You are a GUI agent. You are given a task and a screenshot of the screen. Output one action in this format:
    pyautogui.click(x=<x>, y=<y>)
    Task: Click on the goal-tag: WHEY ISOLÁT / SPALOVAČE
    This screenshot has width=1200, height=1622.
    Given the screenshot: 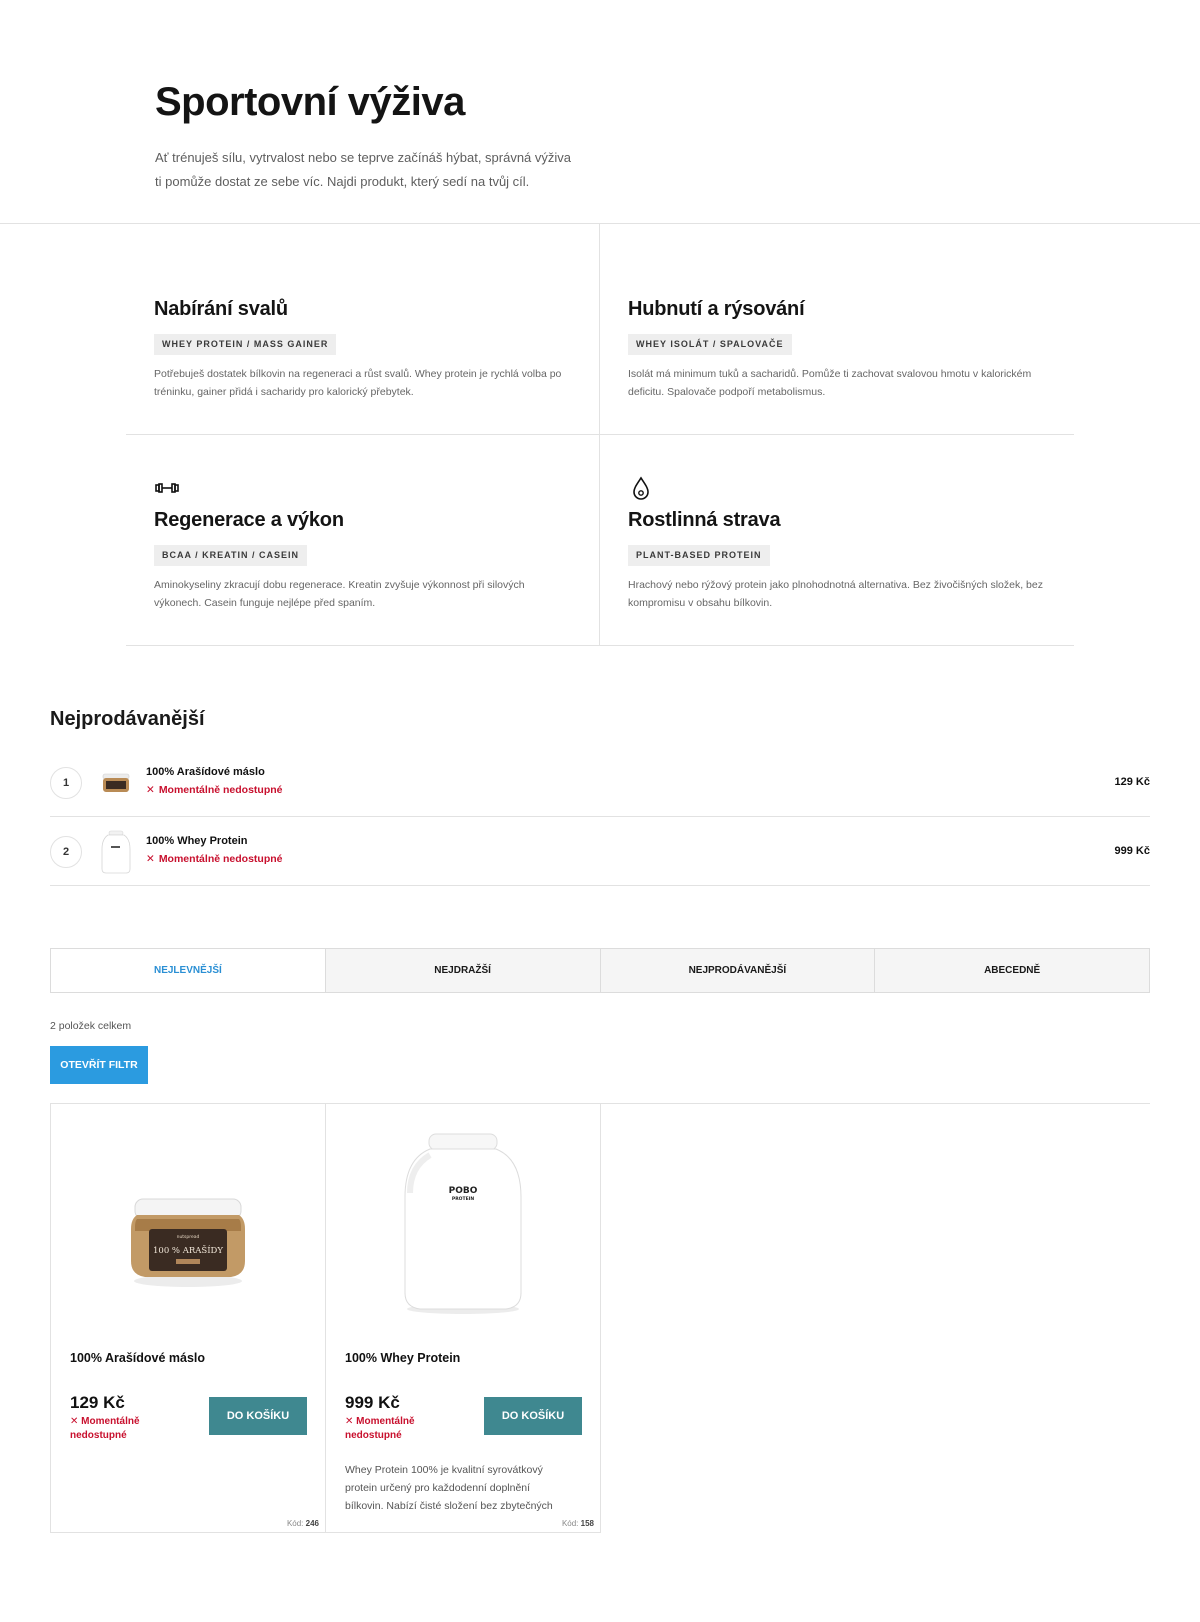 What is the action you would take?
    pyautogui.click(x=710, y=344)
    